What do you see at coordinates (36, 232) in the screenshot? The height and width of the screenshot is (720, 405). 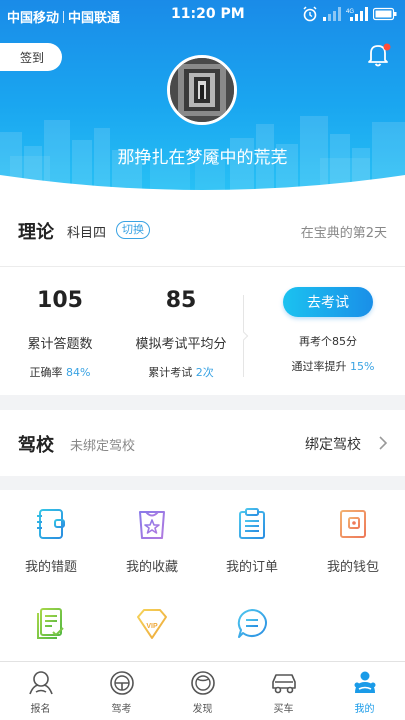 I see `theory-title: 理论` at bounding box center [36, 232].